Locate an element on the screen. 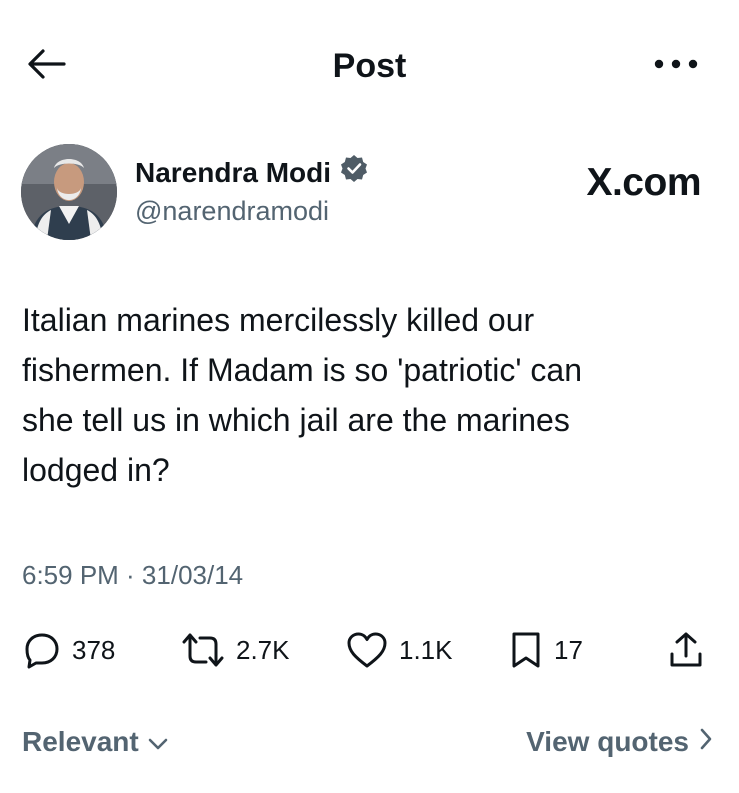 The width and height of the screenshot is (739, 793). action-bar: 378 2.7K 1.1K 17 is located at coordinates (369, 650).